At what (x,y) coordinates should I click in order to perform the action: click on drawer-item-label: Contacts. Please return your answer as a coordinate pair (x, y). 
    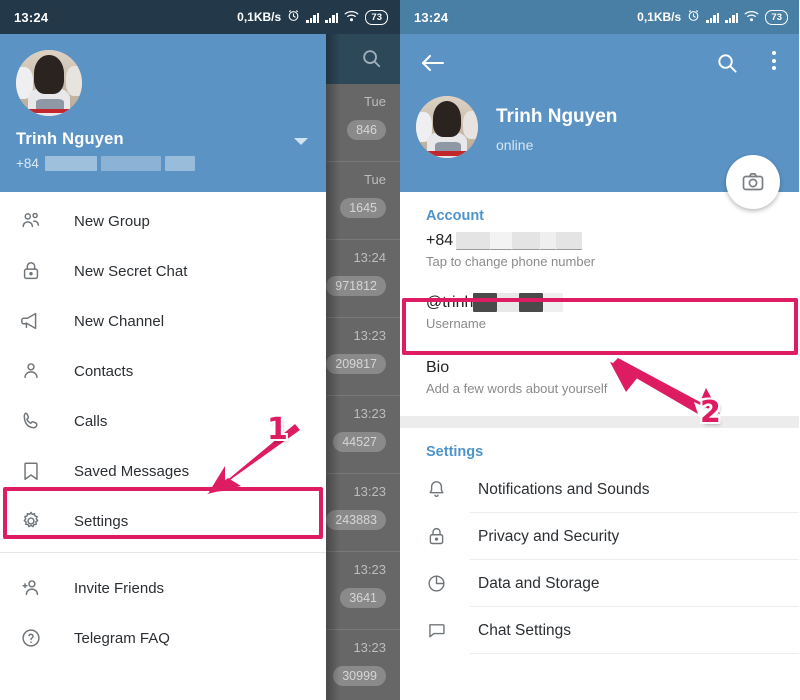
    Looking at the image, I should click on (104, 371).